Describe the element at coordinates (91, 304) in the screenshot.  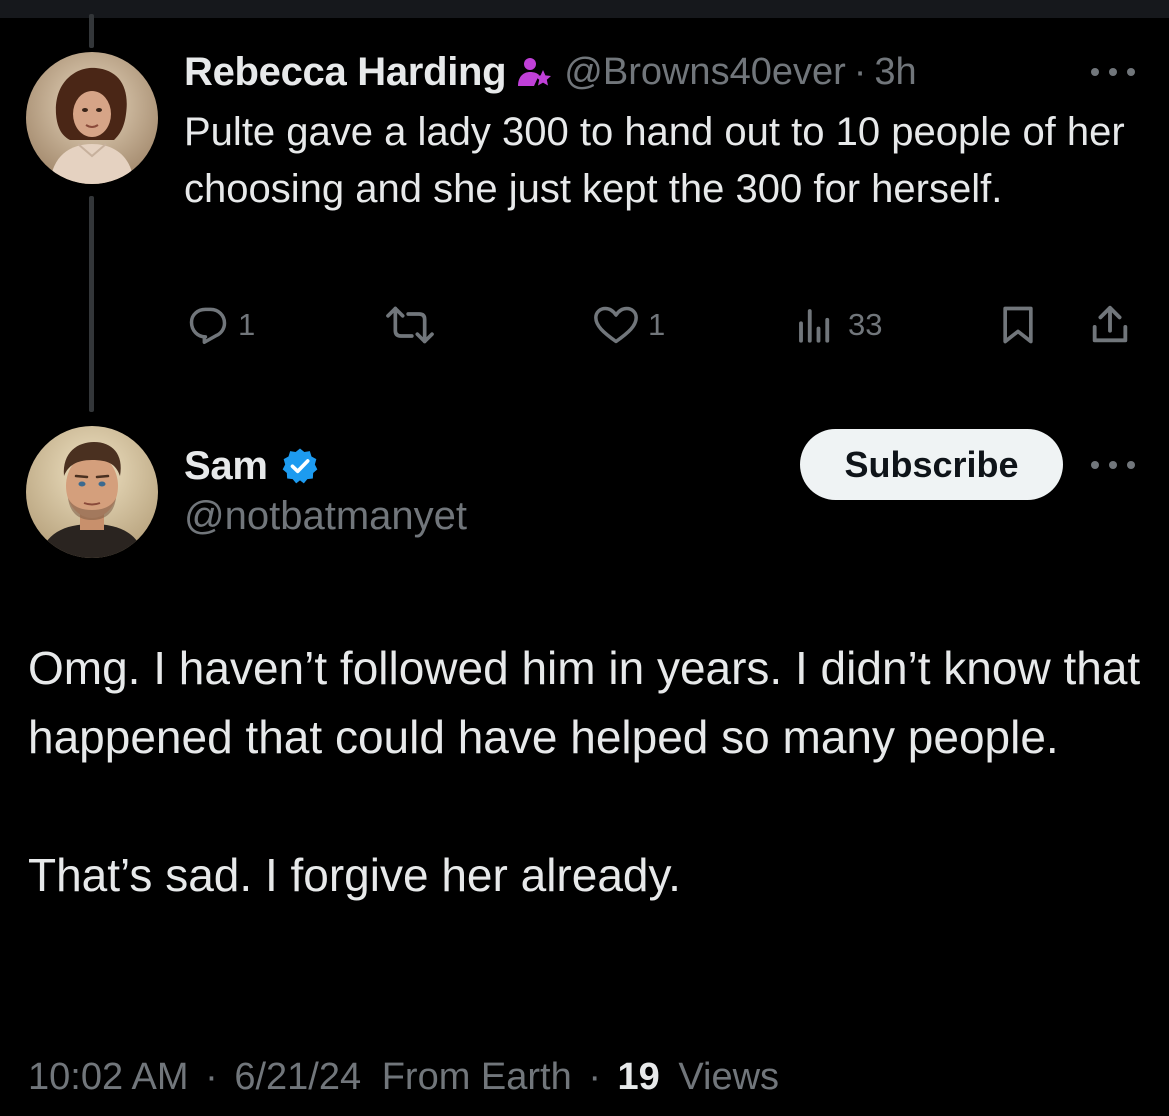
I see `thread-line` at that location.